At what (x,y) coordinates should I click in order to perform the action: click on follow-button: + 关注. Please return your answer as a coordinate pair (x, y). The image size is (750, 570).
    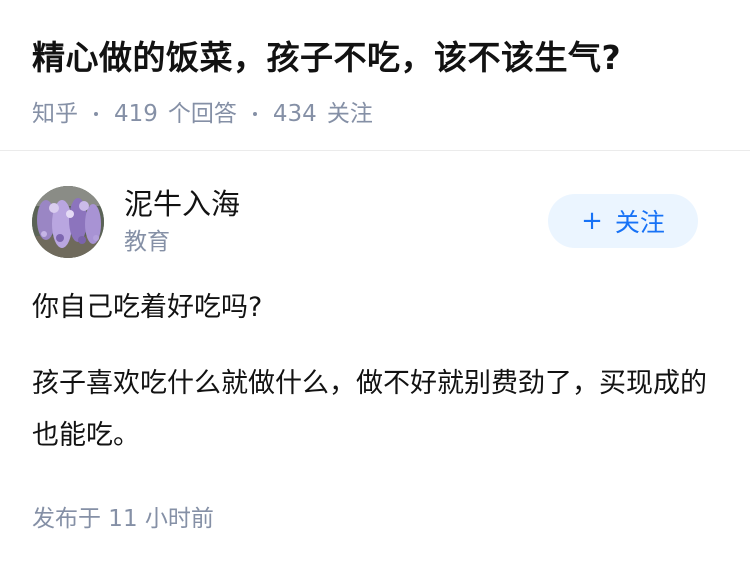
    Looking at the image, I should click on (623, 221).